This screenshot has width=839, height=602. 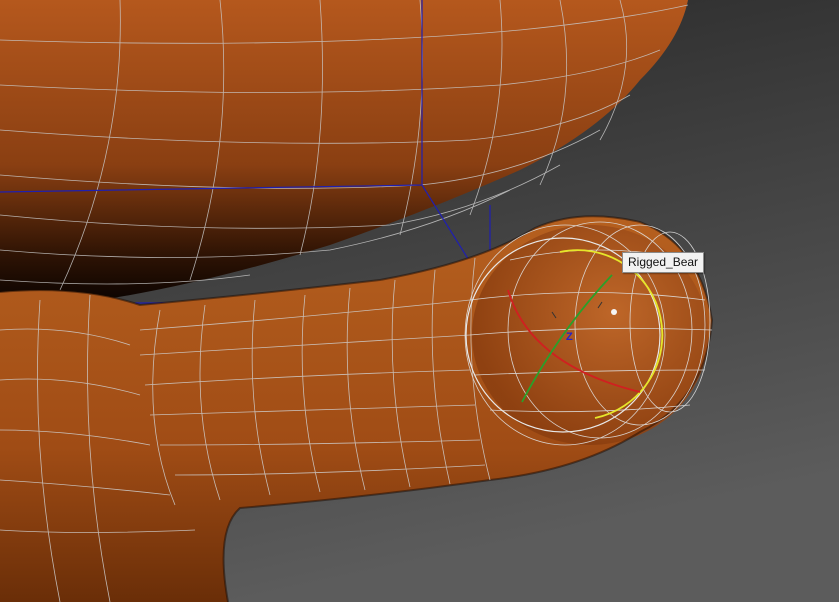 What do you see at coordinates (569, 337) in the screenshot?
I see `gizmo-z-axis-label: Z` at bounding box center [569, 337].